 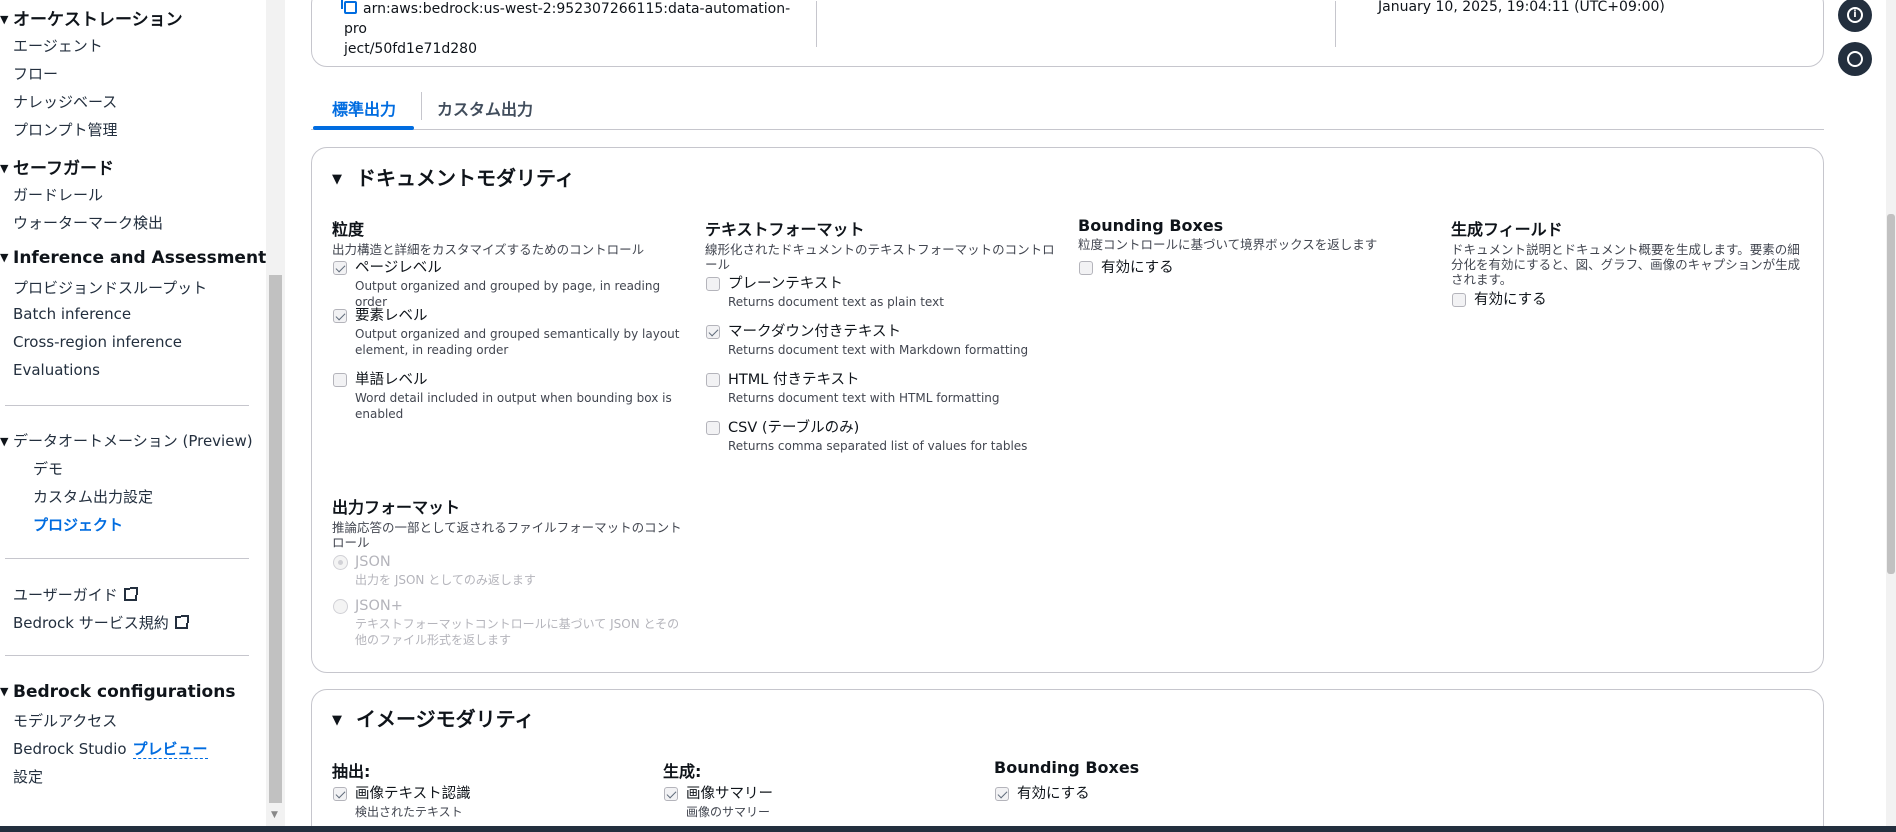 I want to click on nav-item-bedrock-studio: Bedrock Studio プレビュー, so click(x=110, y=748).